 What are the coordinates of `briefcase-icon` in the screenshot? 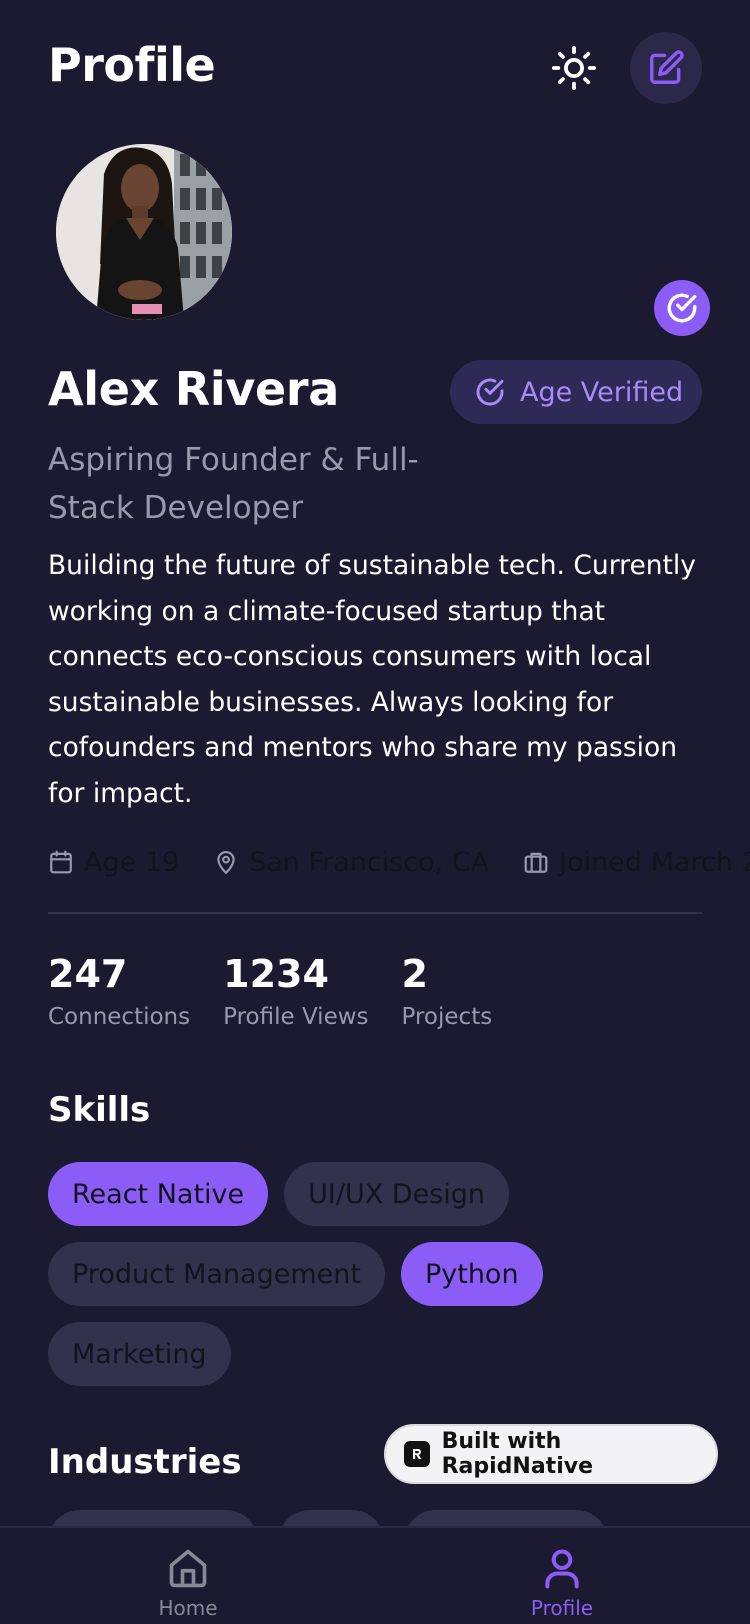 It's located at (536, 862).